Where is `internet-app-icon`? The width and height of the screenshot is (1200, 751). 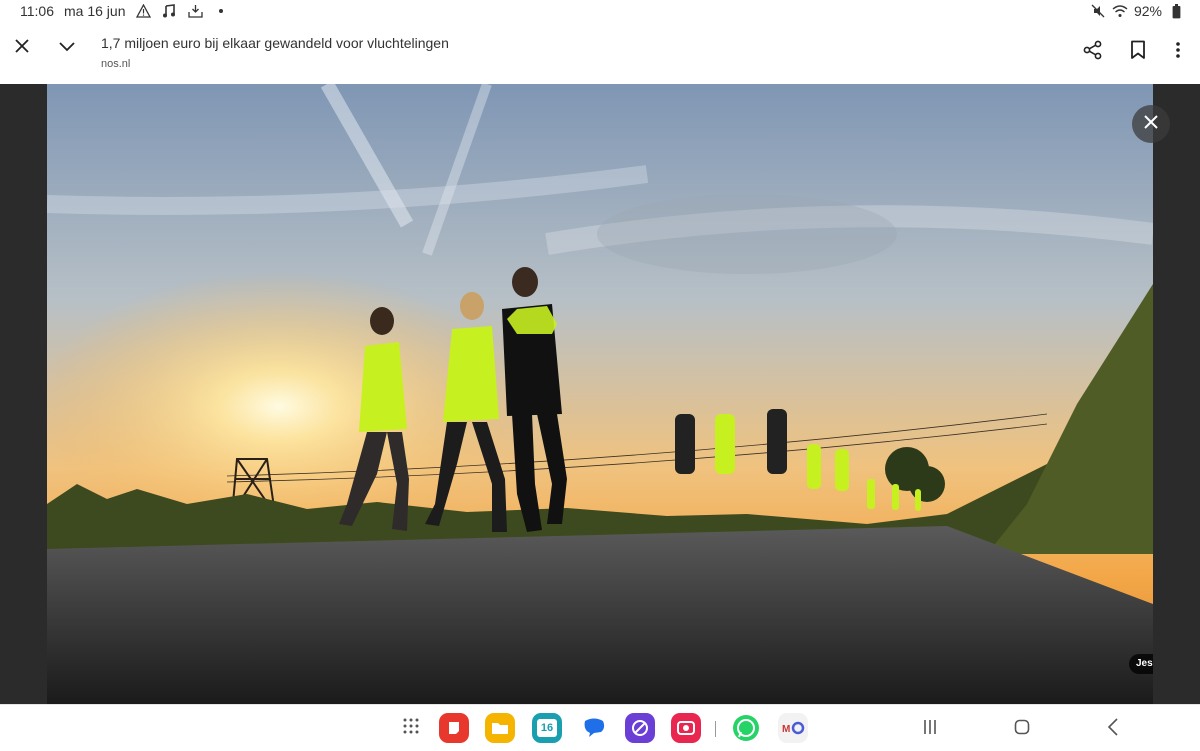
internet-app-icon is located at coordinates (640, 728).